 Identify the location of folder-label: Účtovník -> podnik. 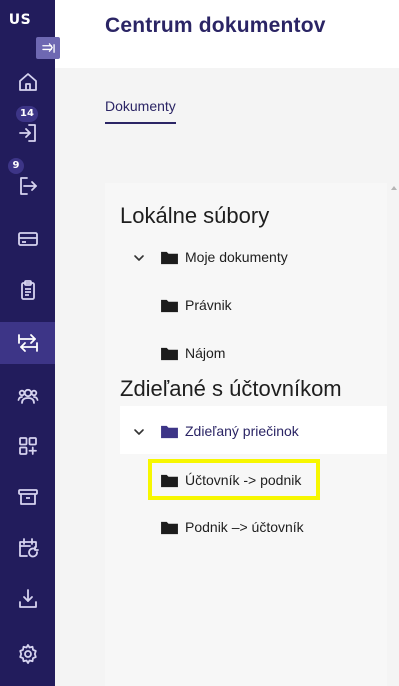
(243, 480).